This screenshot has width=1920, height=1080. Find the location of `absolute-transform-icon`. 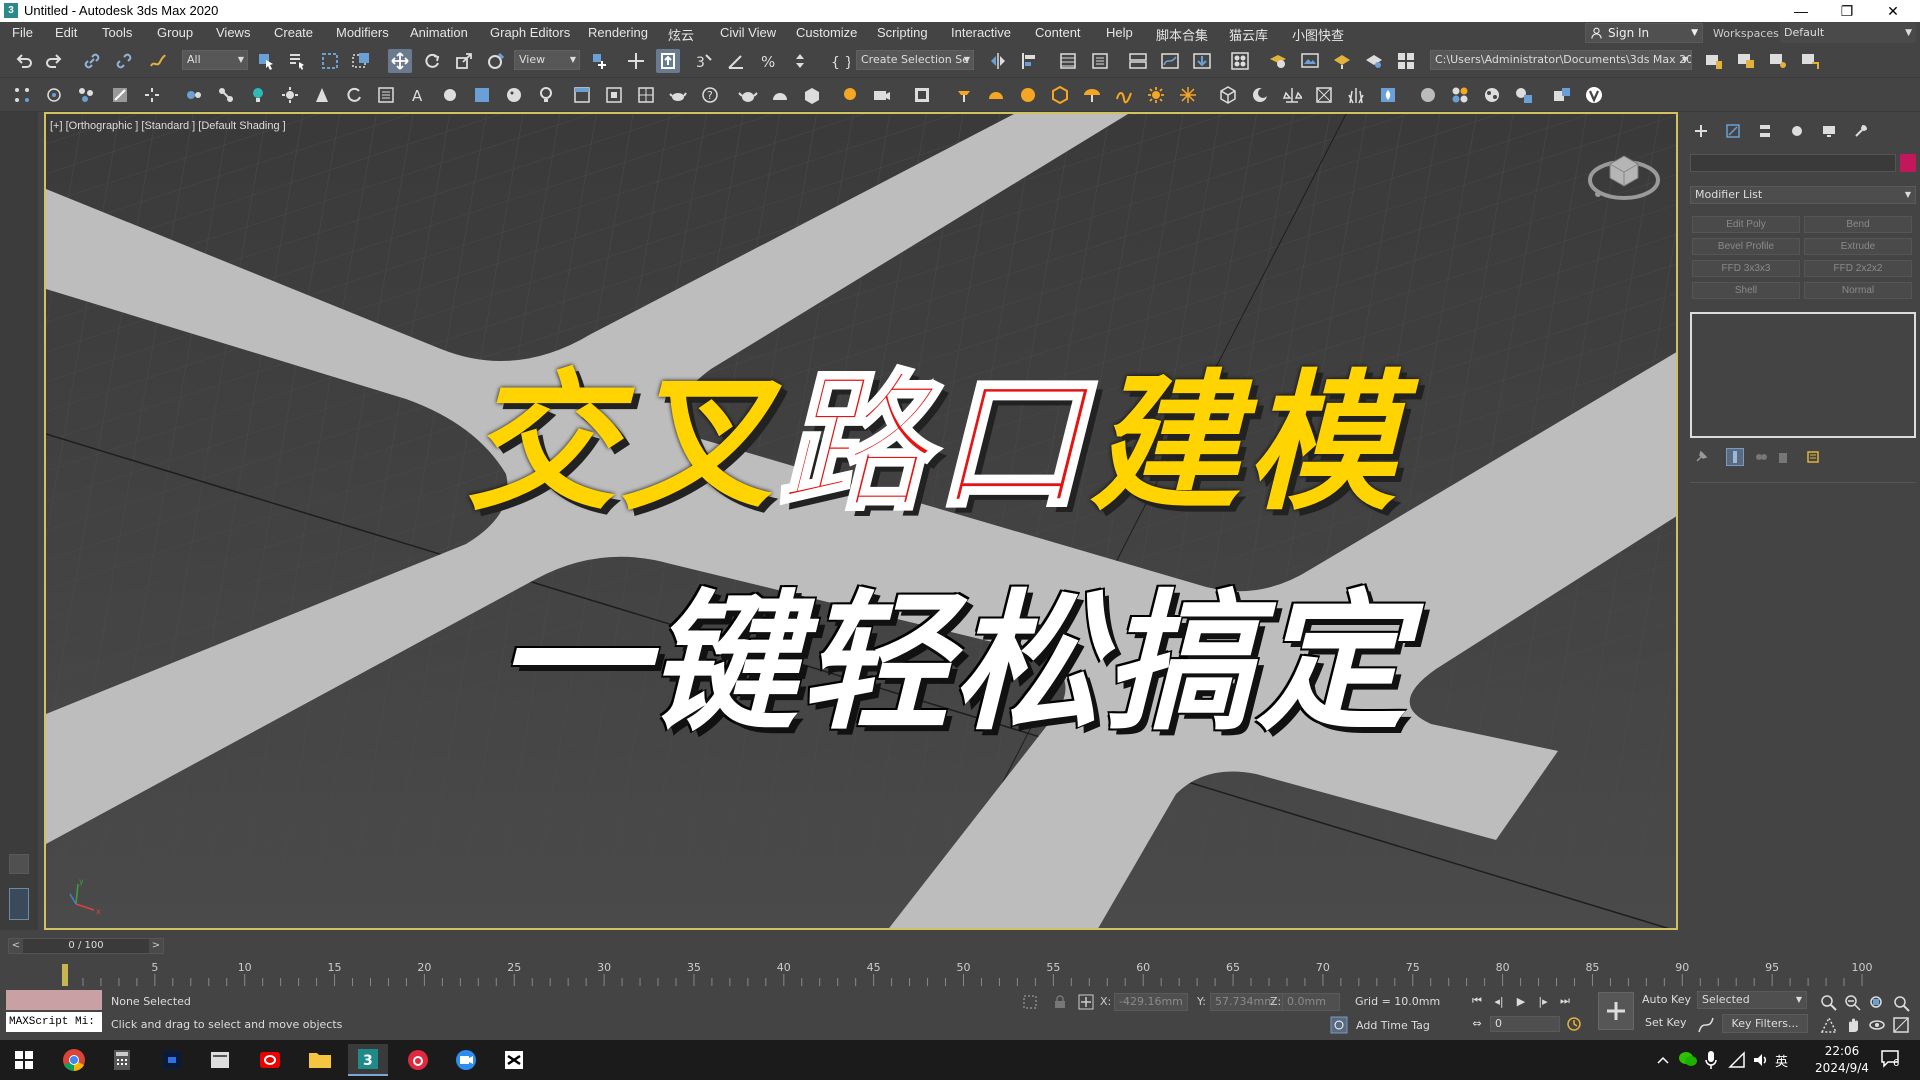

absolute-transform-icon is located at coordinates (1086, 1002).